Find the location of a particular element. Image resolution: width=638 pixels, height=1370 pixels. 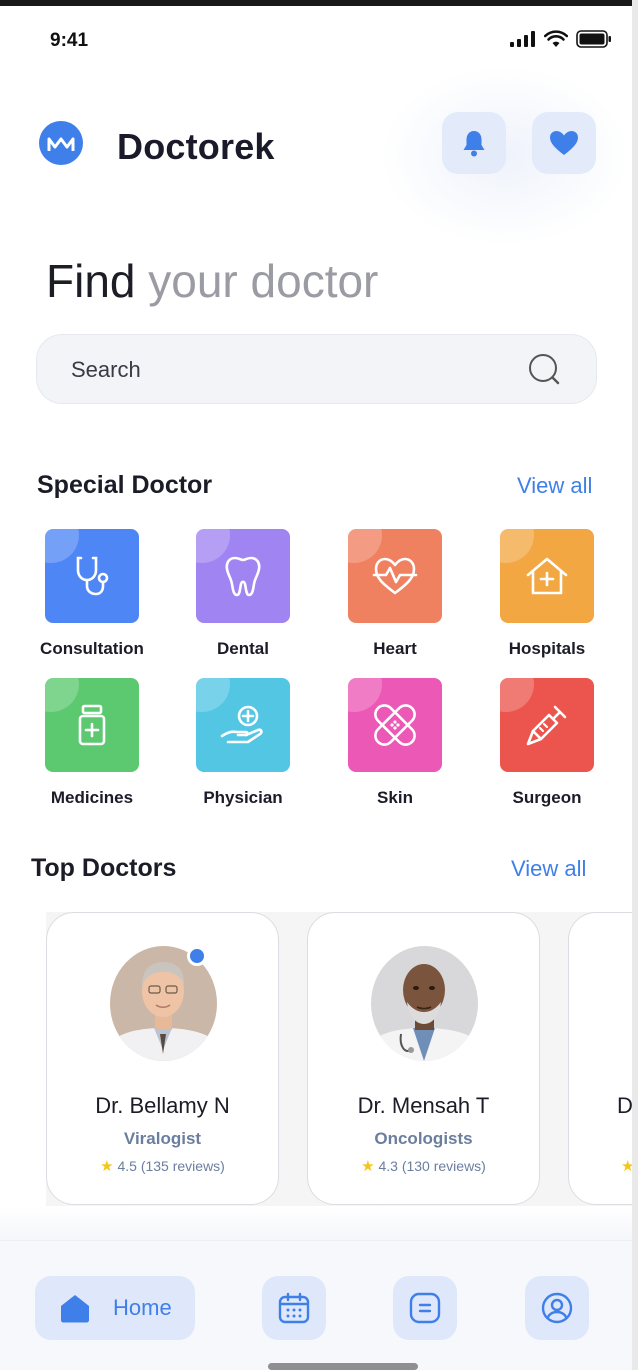

hospital-house-icon is located at coordinates (547, 576).